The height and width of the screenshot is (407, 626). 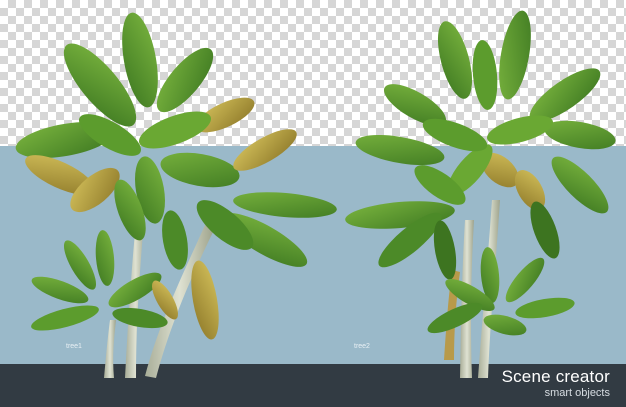 I want to click on tree1-label: tree1, so click(x=74, y=346).